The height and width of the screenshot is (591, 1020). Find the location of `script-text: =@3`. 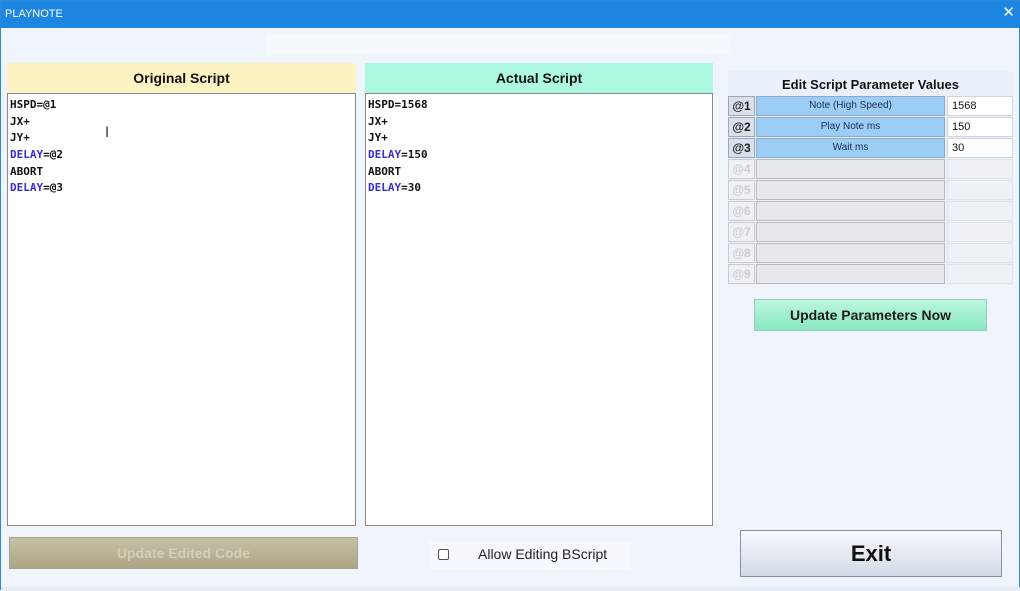

script-text: =@3 is located at coordinates (53, 188).